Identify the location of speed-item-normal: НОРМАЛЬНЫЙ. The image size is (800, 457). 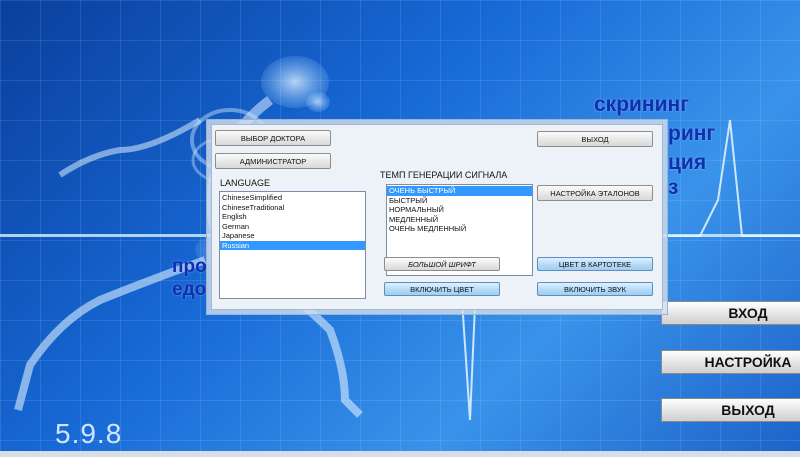
(459, 210).